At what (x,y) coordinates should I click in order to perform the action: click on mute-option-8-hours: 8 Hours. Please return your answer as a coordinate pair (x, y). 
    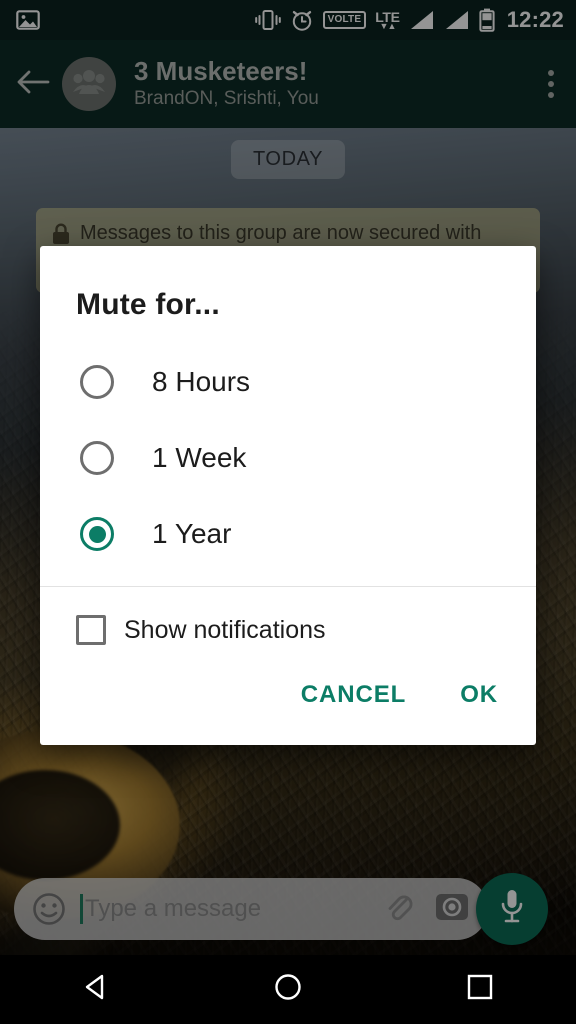
    Looking at the image, I should click on (288, 382).